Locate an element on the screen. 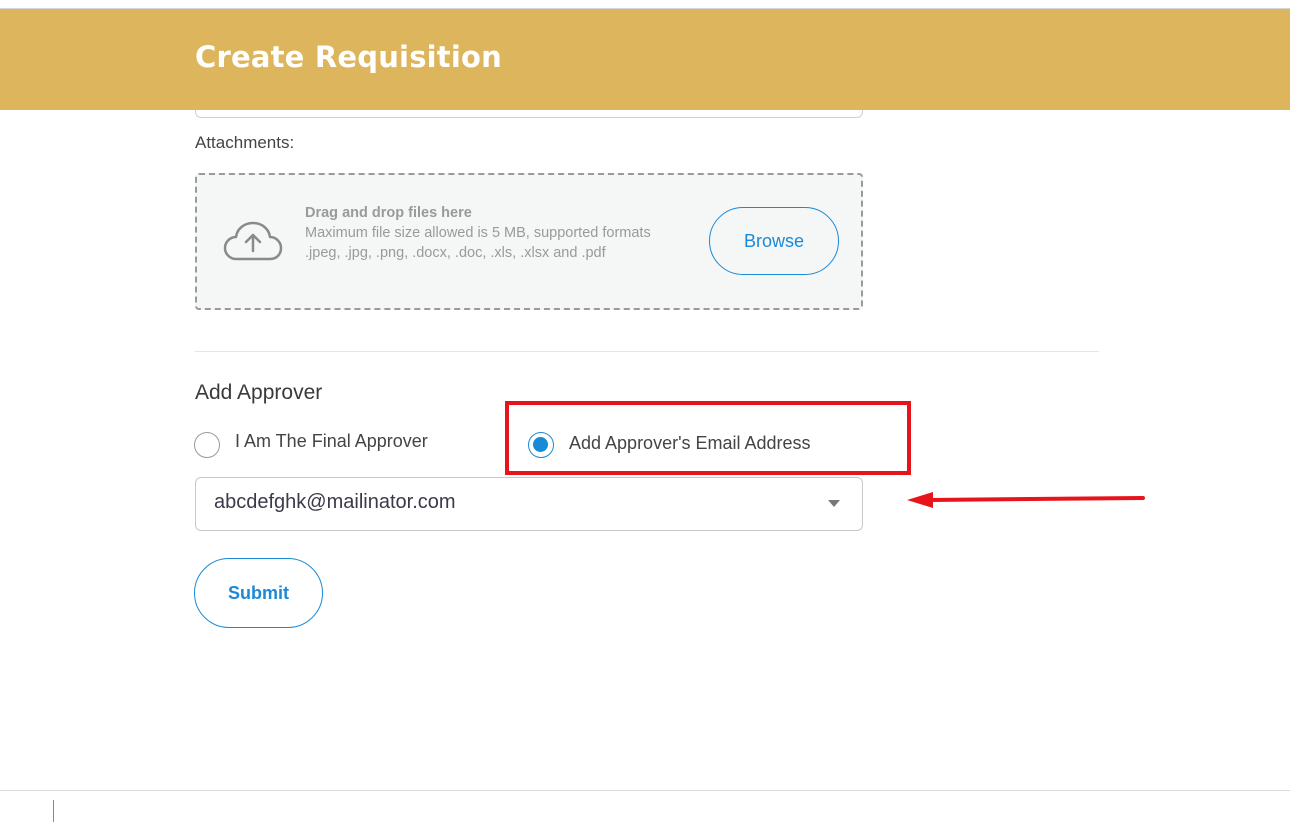 This screenshot has height=822, width=1290. attachments-label: Attachments: is located at coordinates (245, 142).